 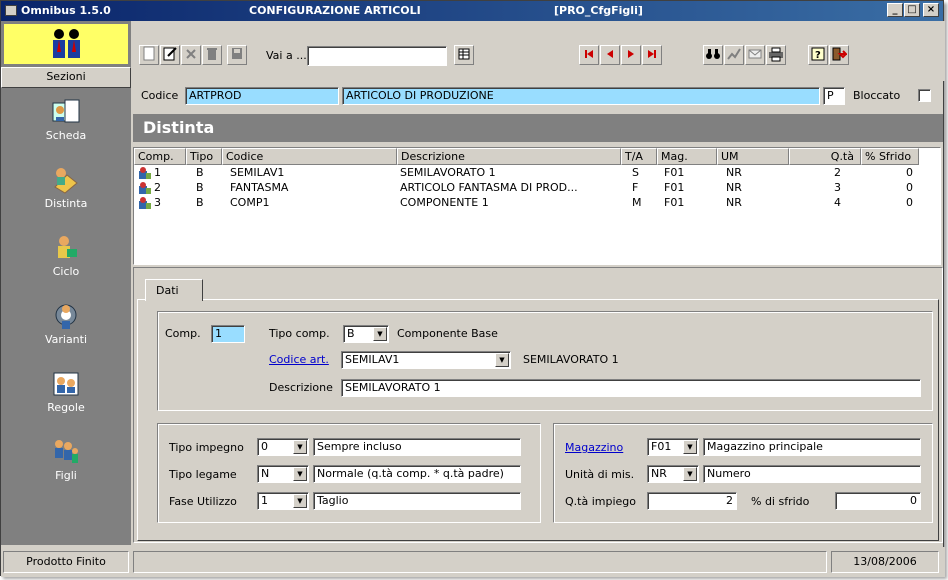 I want to click on form-title: CONFIGURAZIONE ARTICOLI, so click(x=335, y=10).